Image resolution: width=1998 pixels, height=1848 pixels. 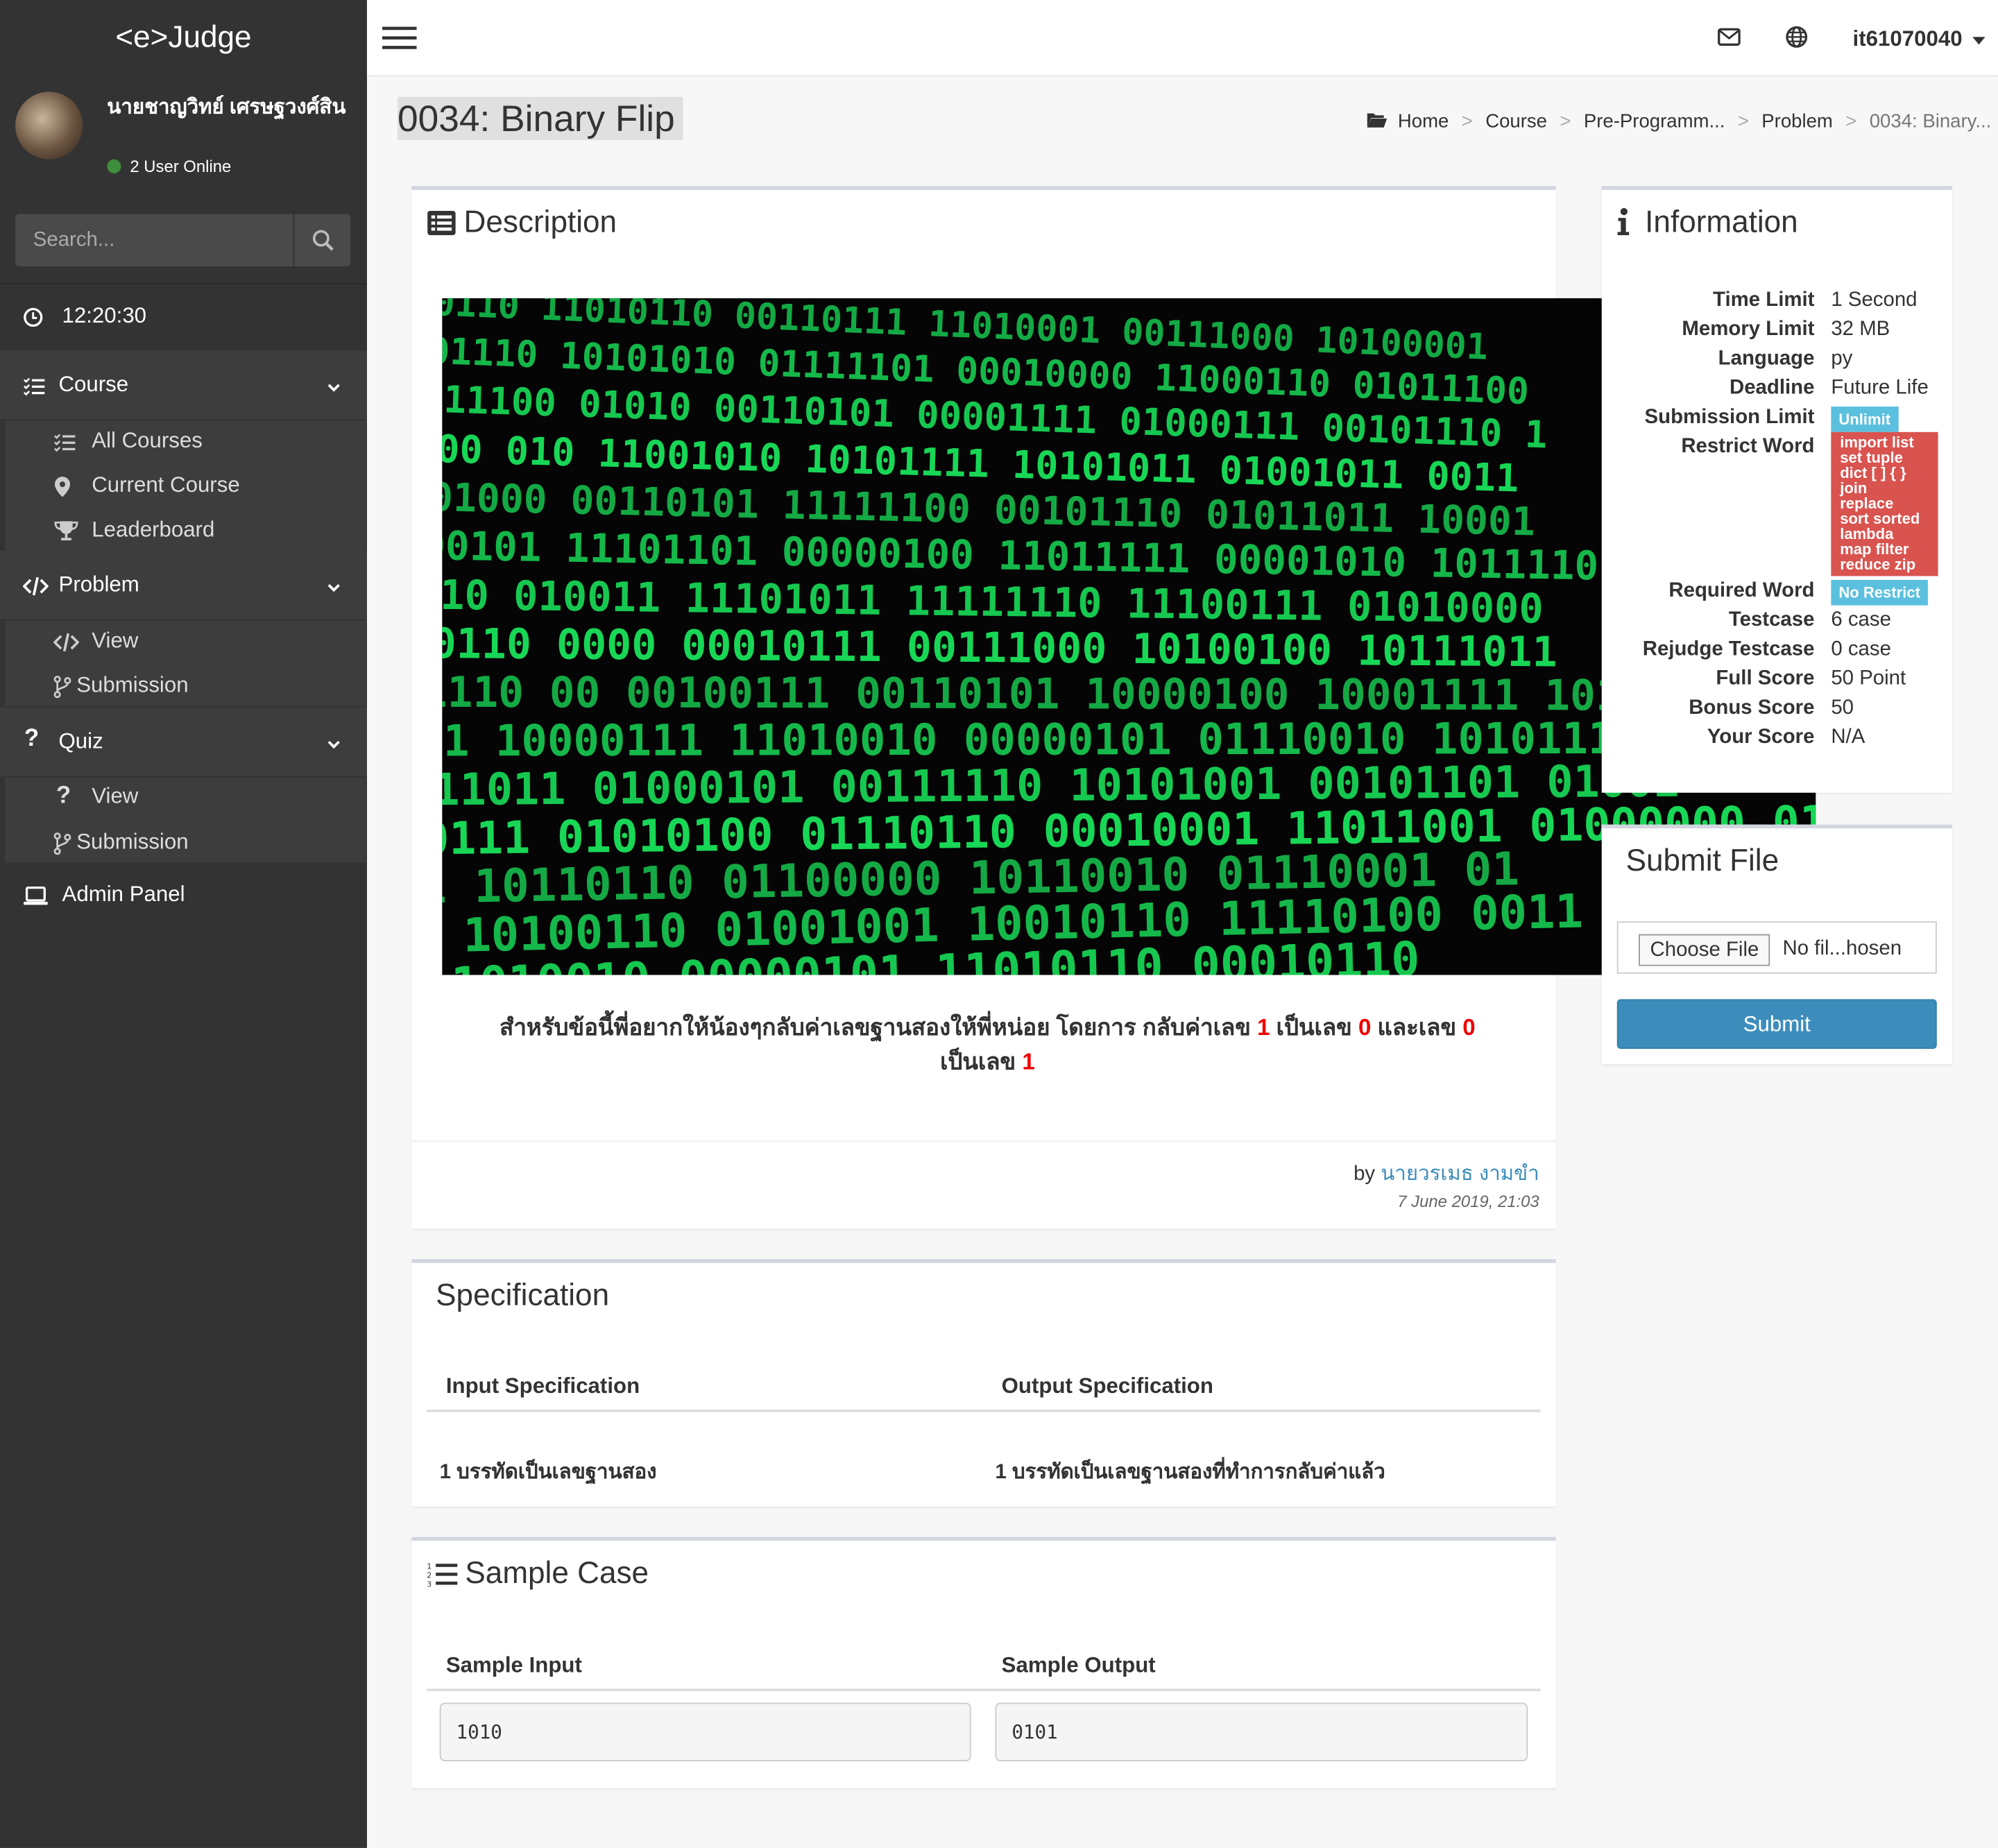 What do you see at coordinates (1761, 737) in the screenshot?
I see `info-label: Your Score` at bounding box center [1761, 737].